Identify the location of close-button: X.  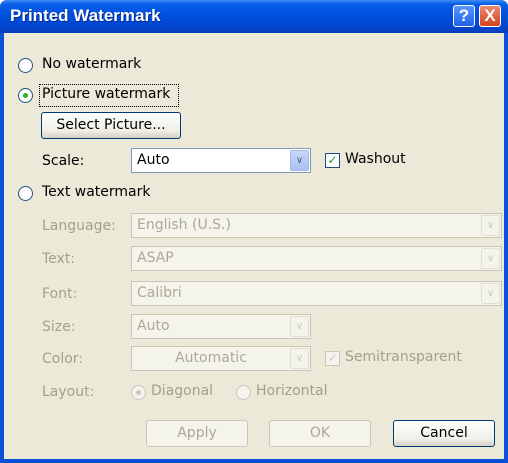
(490, 16).